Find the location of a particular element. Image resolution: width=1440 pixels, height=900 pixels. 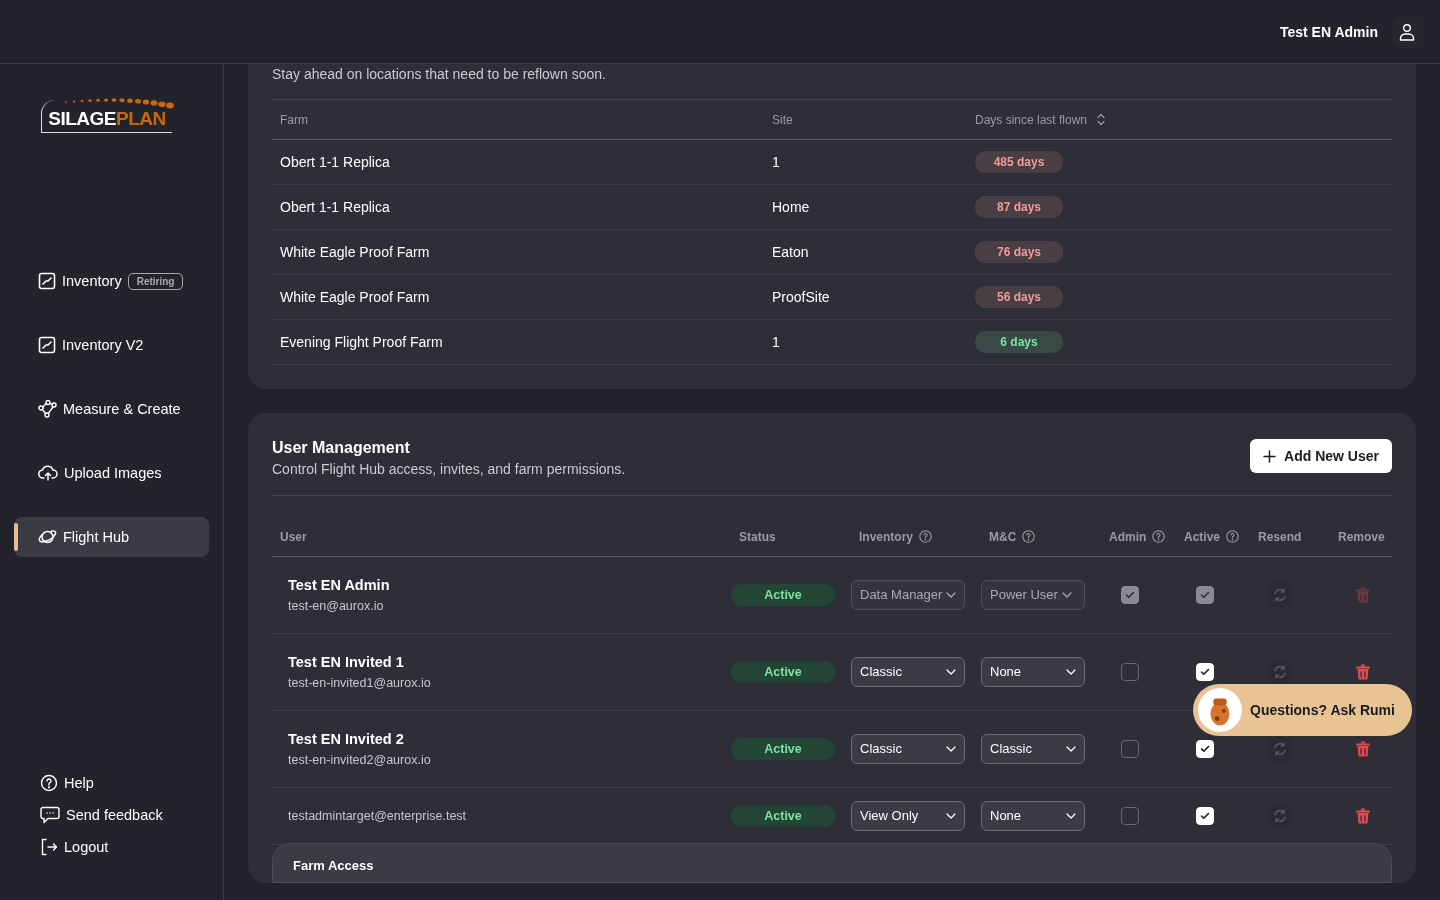

sort-icon is located at coordinates (1101, 119).